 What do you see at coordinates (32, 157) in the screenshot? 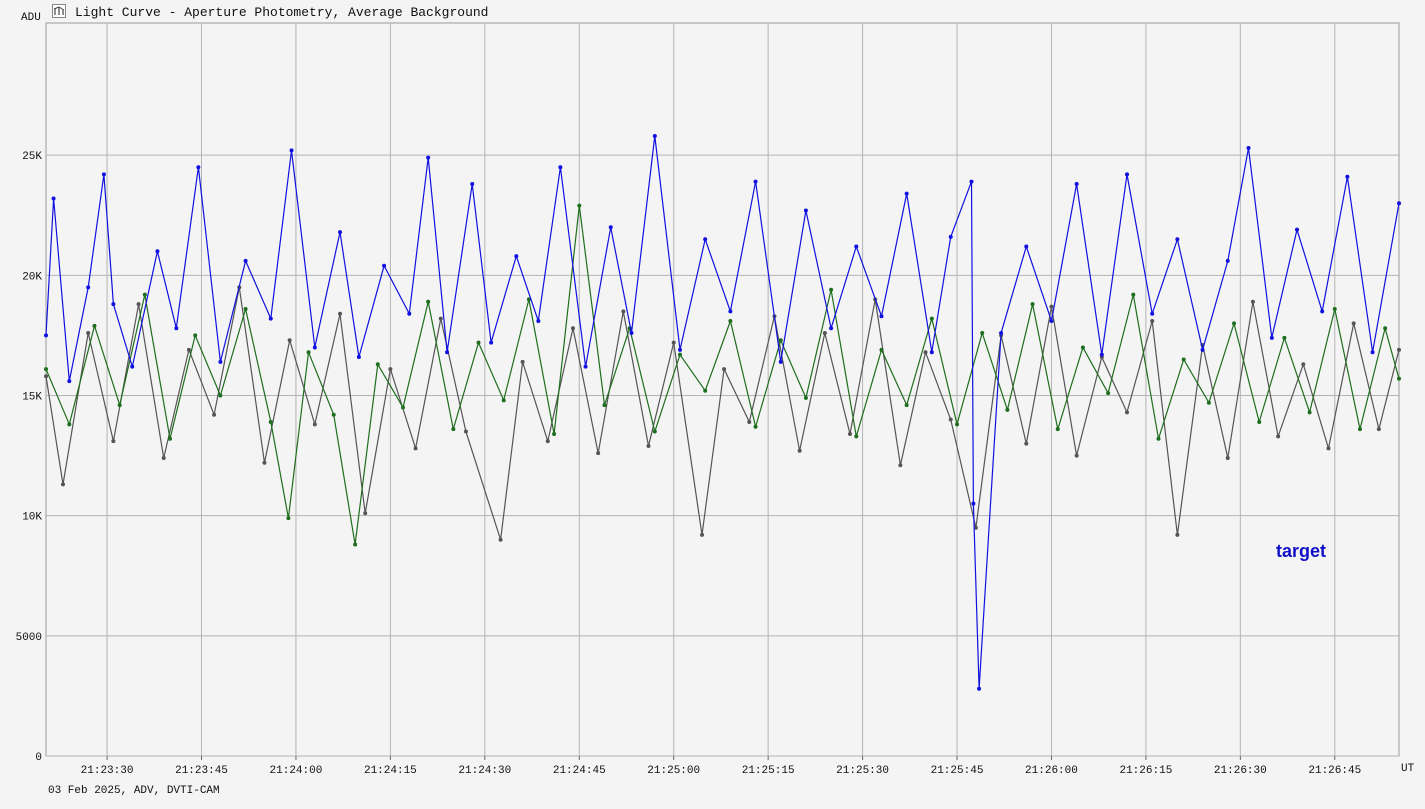
I see `y-tick-label: 25K` at bounding box center [32, 157].